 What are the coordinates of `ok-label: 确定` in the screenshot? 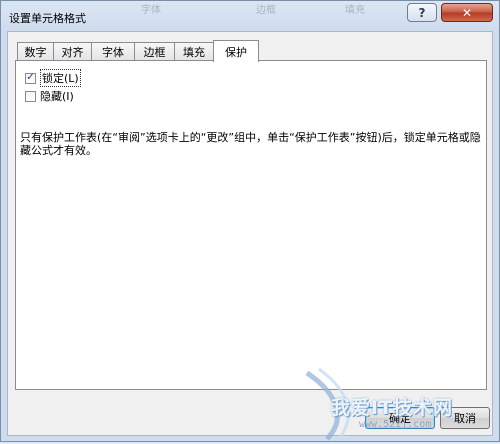 It's located at (400, 418).